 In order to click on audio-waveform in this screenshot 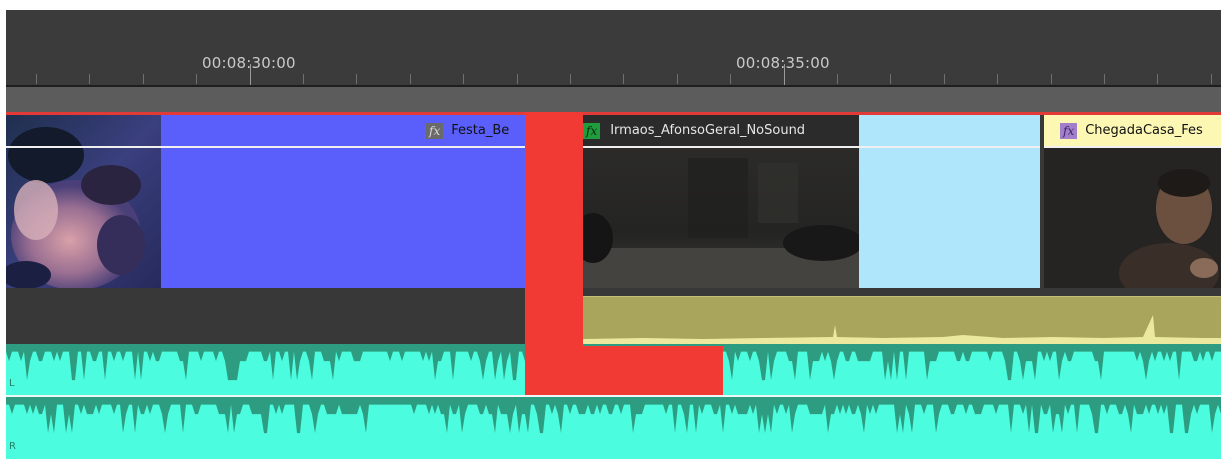, I will do `click(902, 329)`.